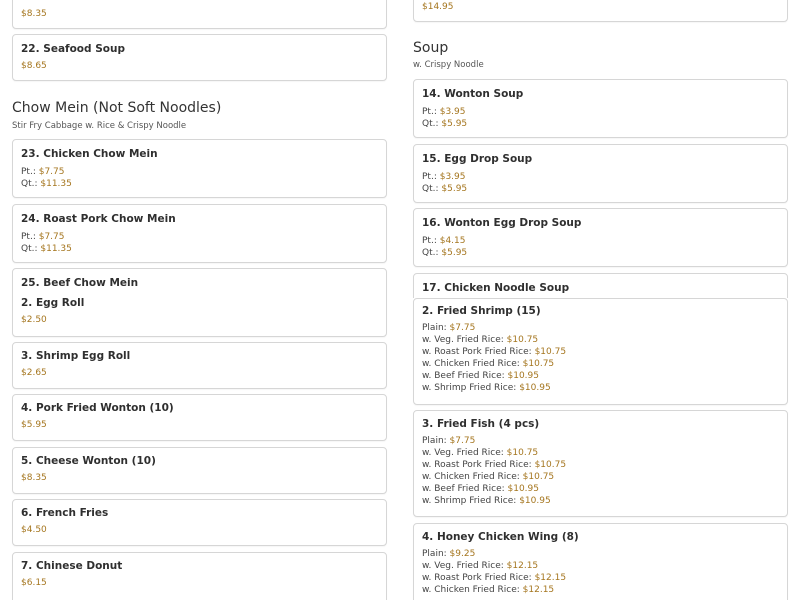  Describe the element at coordinates (34, 66) in the screenshot. I see `item-price: $8.65` at that location.